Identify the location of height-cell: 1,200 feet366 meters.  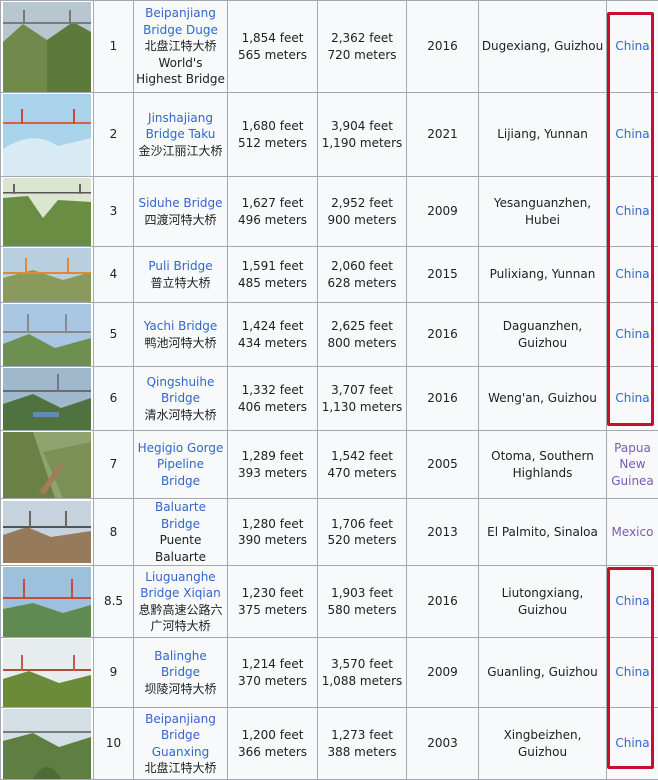
(273, 744).